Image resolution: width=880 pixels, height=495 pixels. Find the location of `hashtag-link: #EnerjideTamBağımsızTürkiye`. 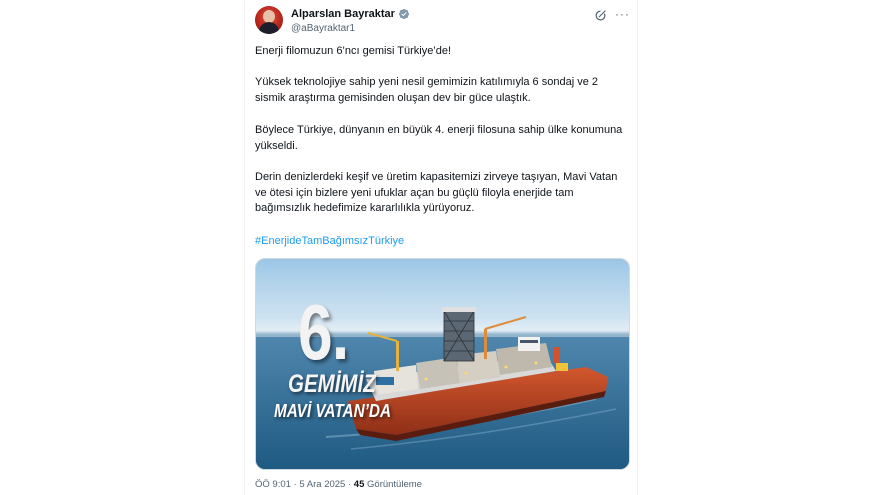

hashtag-link: #EnerjideTamBağımsızTürkiye is located at coordinates (329, 242).